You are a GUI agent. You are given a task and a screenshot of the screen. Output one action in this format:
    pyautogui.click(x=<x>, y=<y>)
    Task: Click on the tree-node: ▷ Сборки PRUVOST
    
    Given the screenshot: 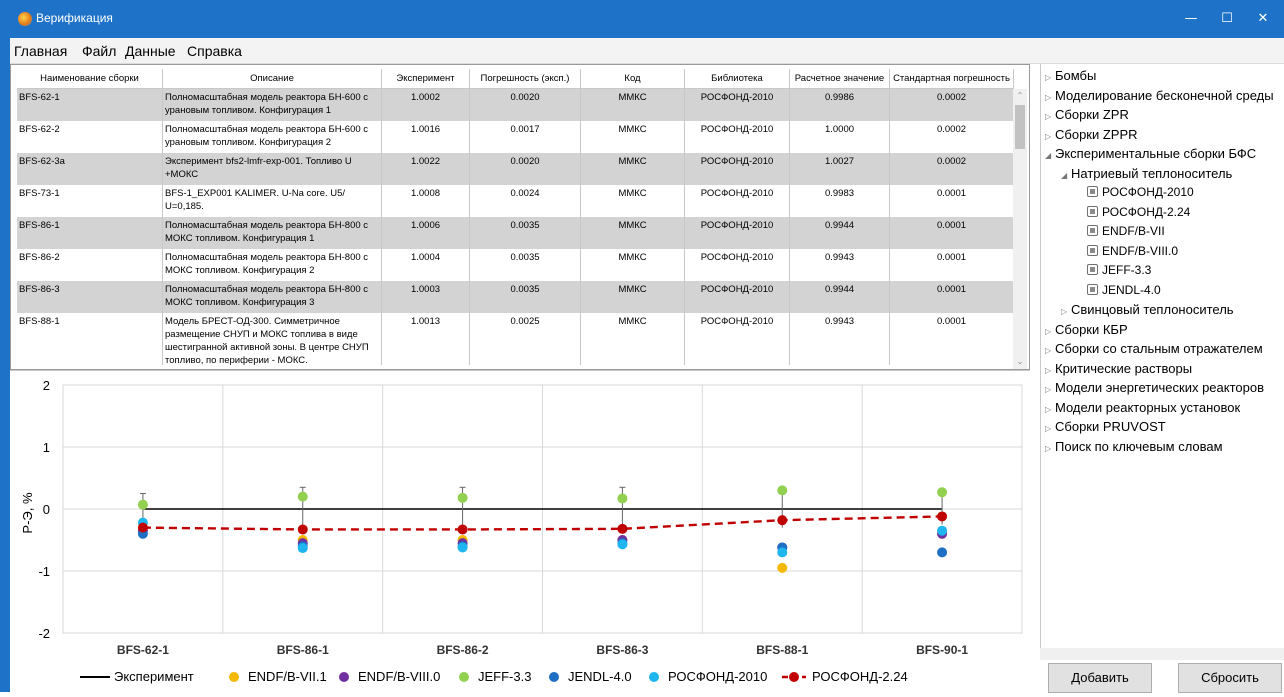 What is the action you would take?
    pyautogui.click(x=1105, y=426)
    